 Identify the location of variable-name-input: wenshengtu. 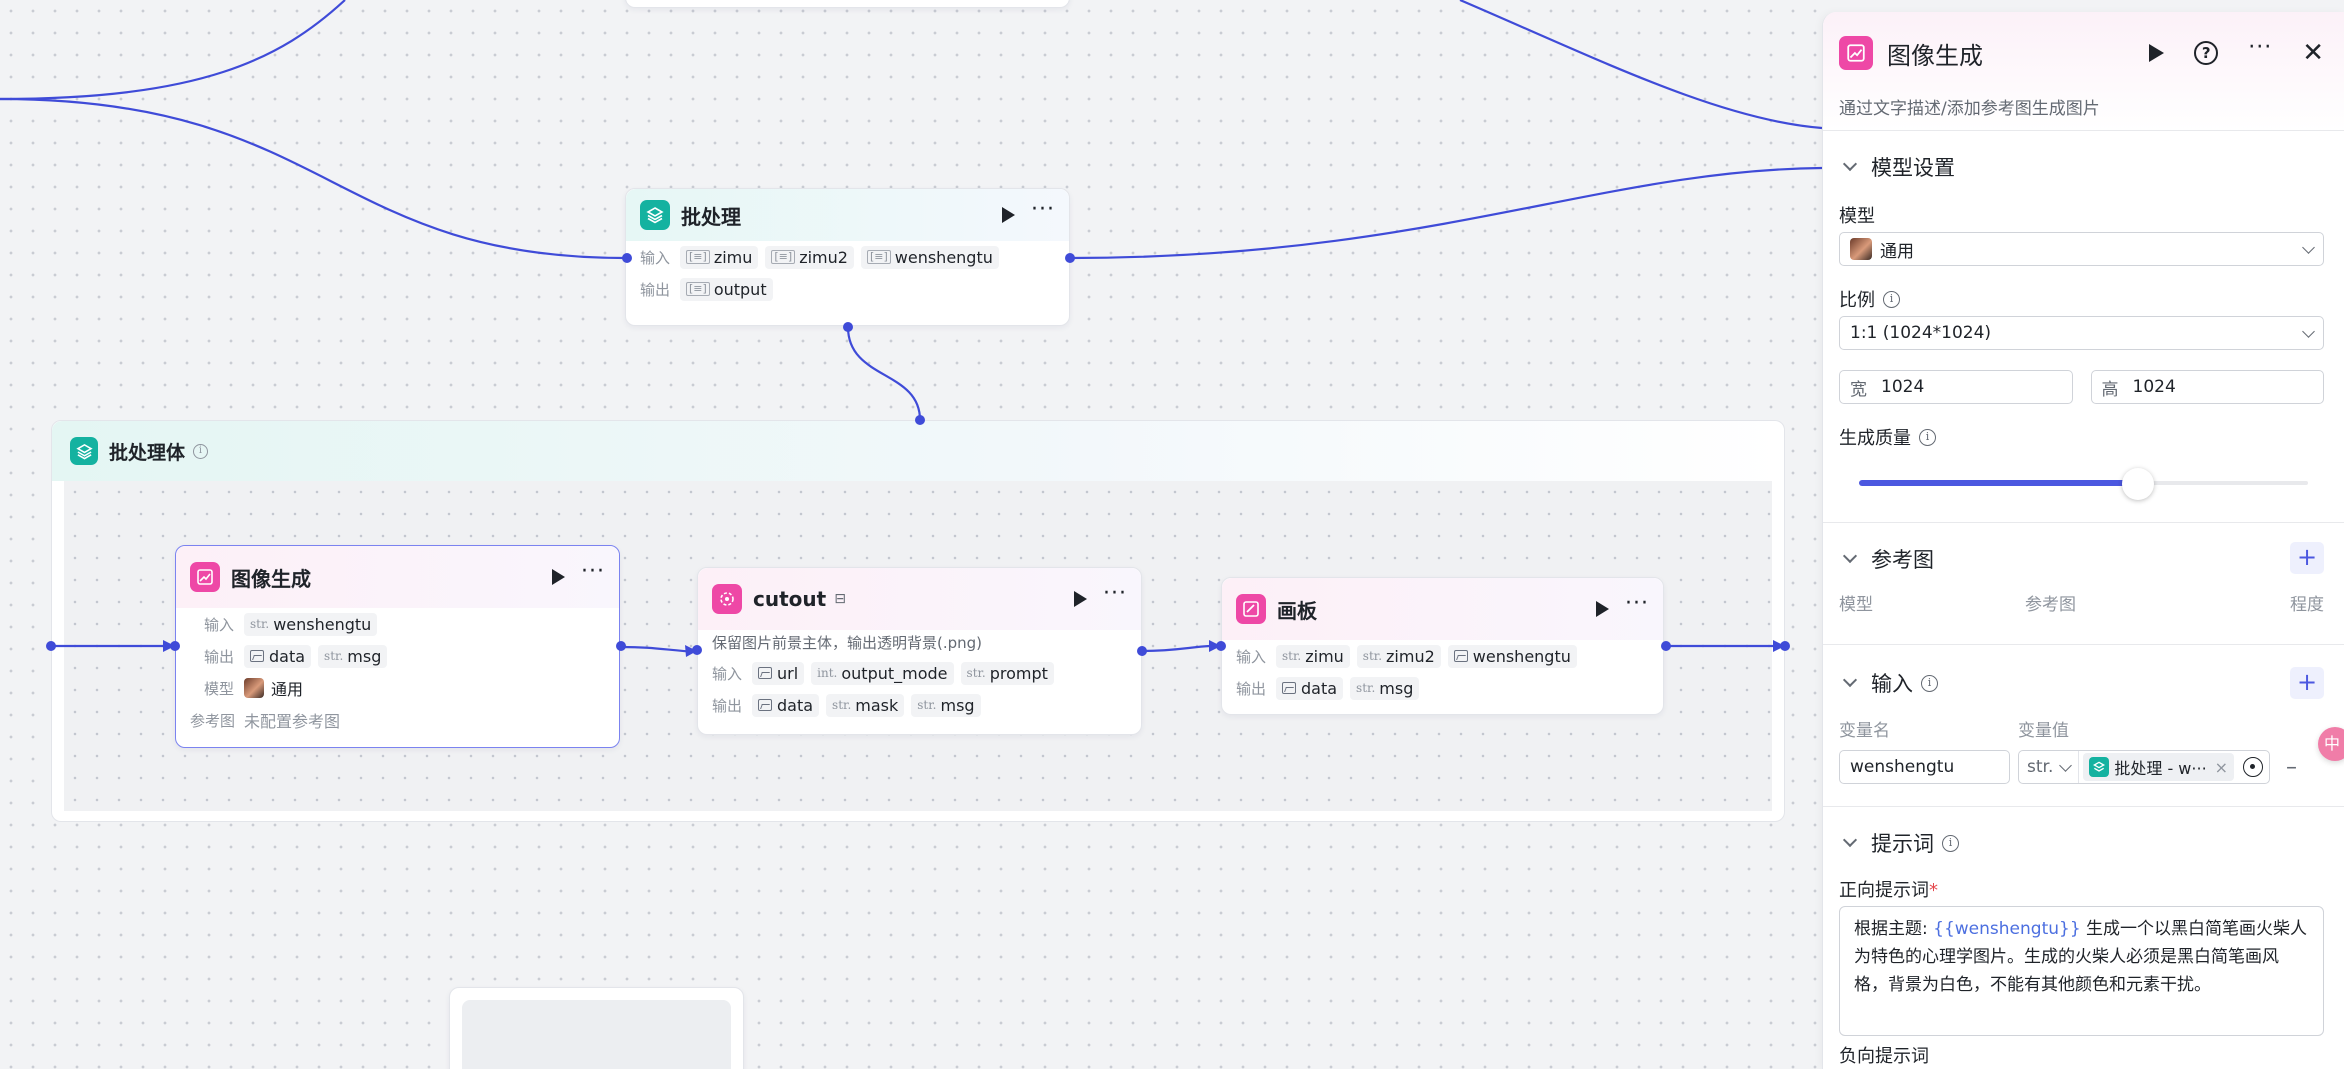
(1924, 767).